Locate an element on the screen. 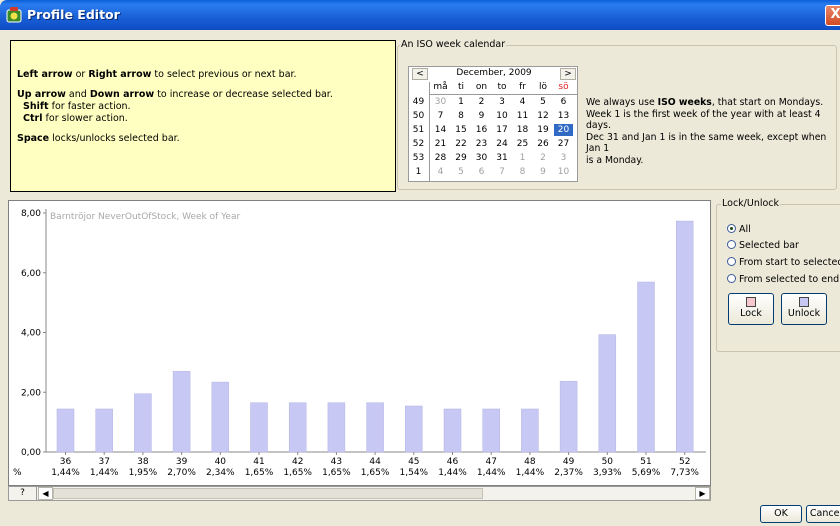  calendar-day: 22 is located at coordinates (461, 144).